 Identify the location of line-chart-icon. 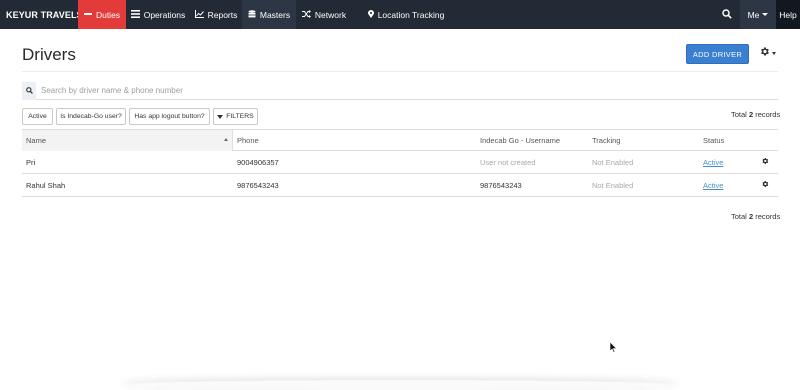
(199, 14).